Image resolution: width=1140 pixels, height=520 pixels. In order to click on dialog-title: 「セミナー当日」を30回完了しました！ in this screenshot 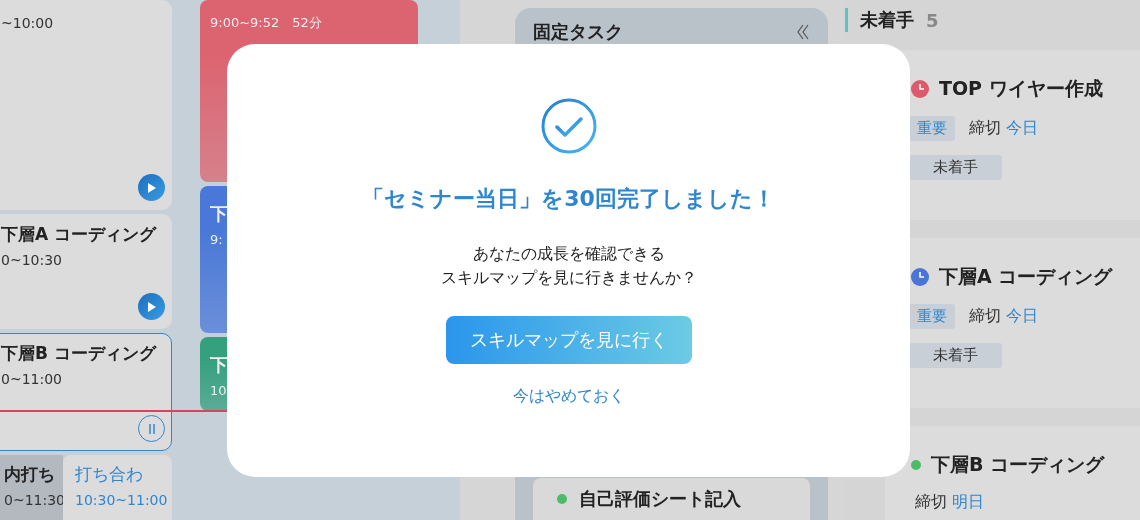, I will do `click(568, 199)`.